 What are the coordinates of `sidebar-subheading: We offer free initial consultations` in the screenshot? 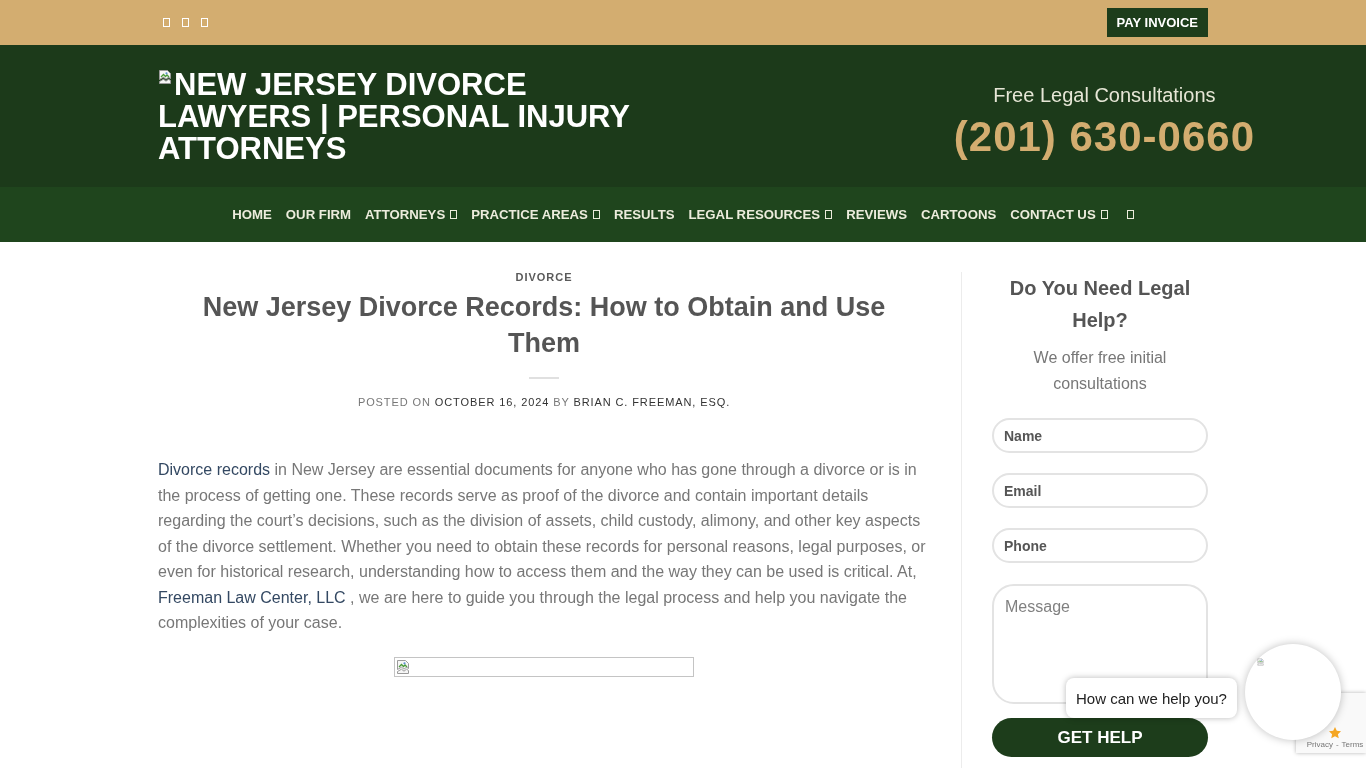 It's located at (1100, 371).